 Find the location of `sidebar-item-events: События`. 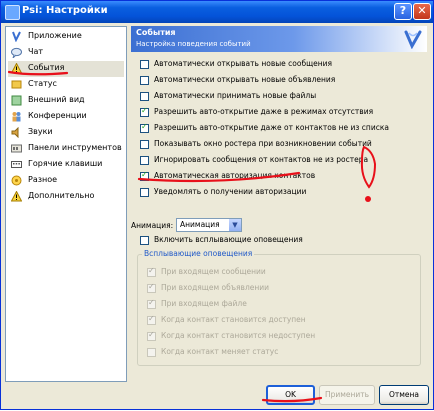

sidebar-item-events: События is located at coordinates (66, 69).